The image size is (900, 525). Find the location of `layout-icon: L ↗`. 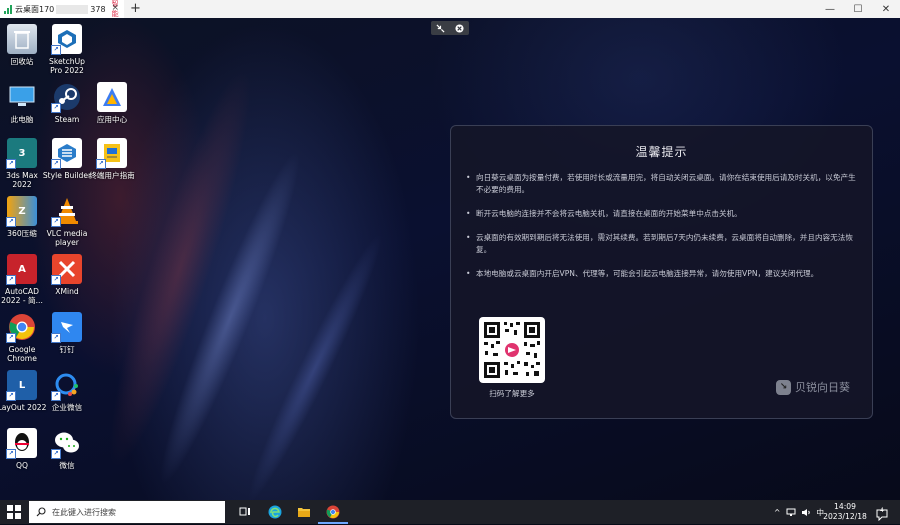

layout-icon: L ↗ is located at coordinates (21, 385).